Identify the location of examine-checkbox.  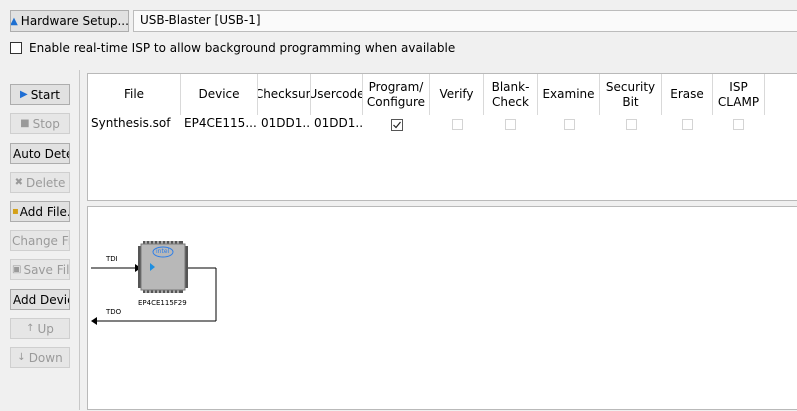
(569, 124).